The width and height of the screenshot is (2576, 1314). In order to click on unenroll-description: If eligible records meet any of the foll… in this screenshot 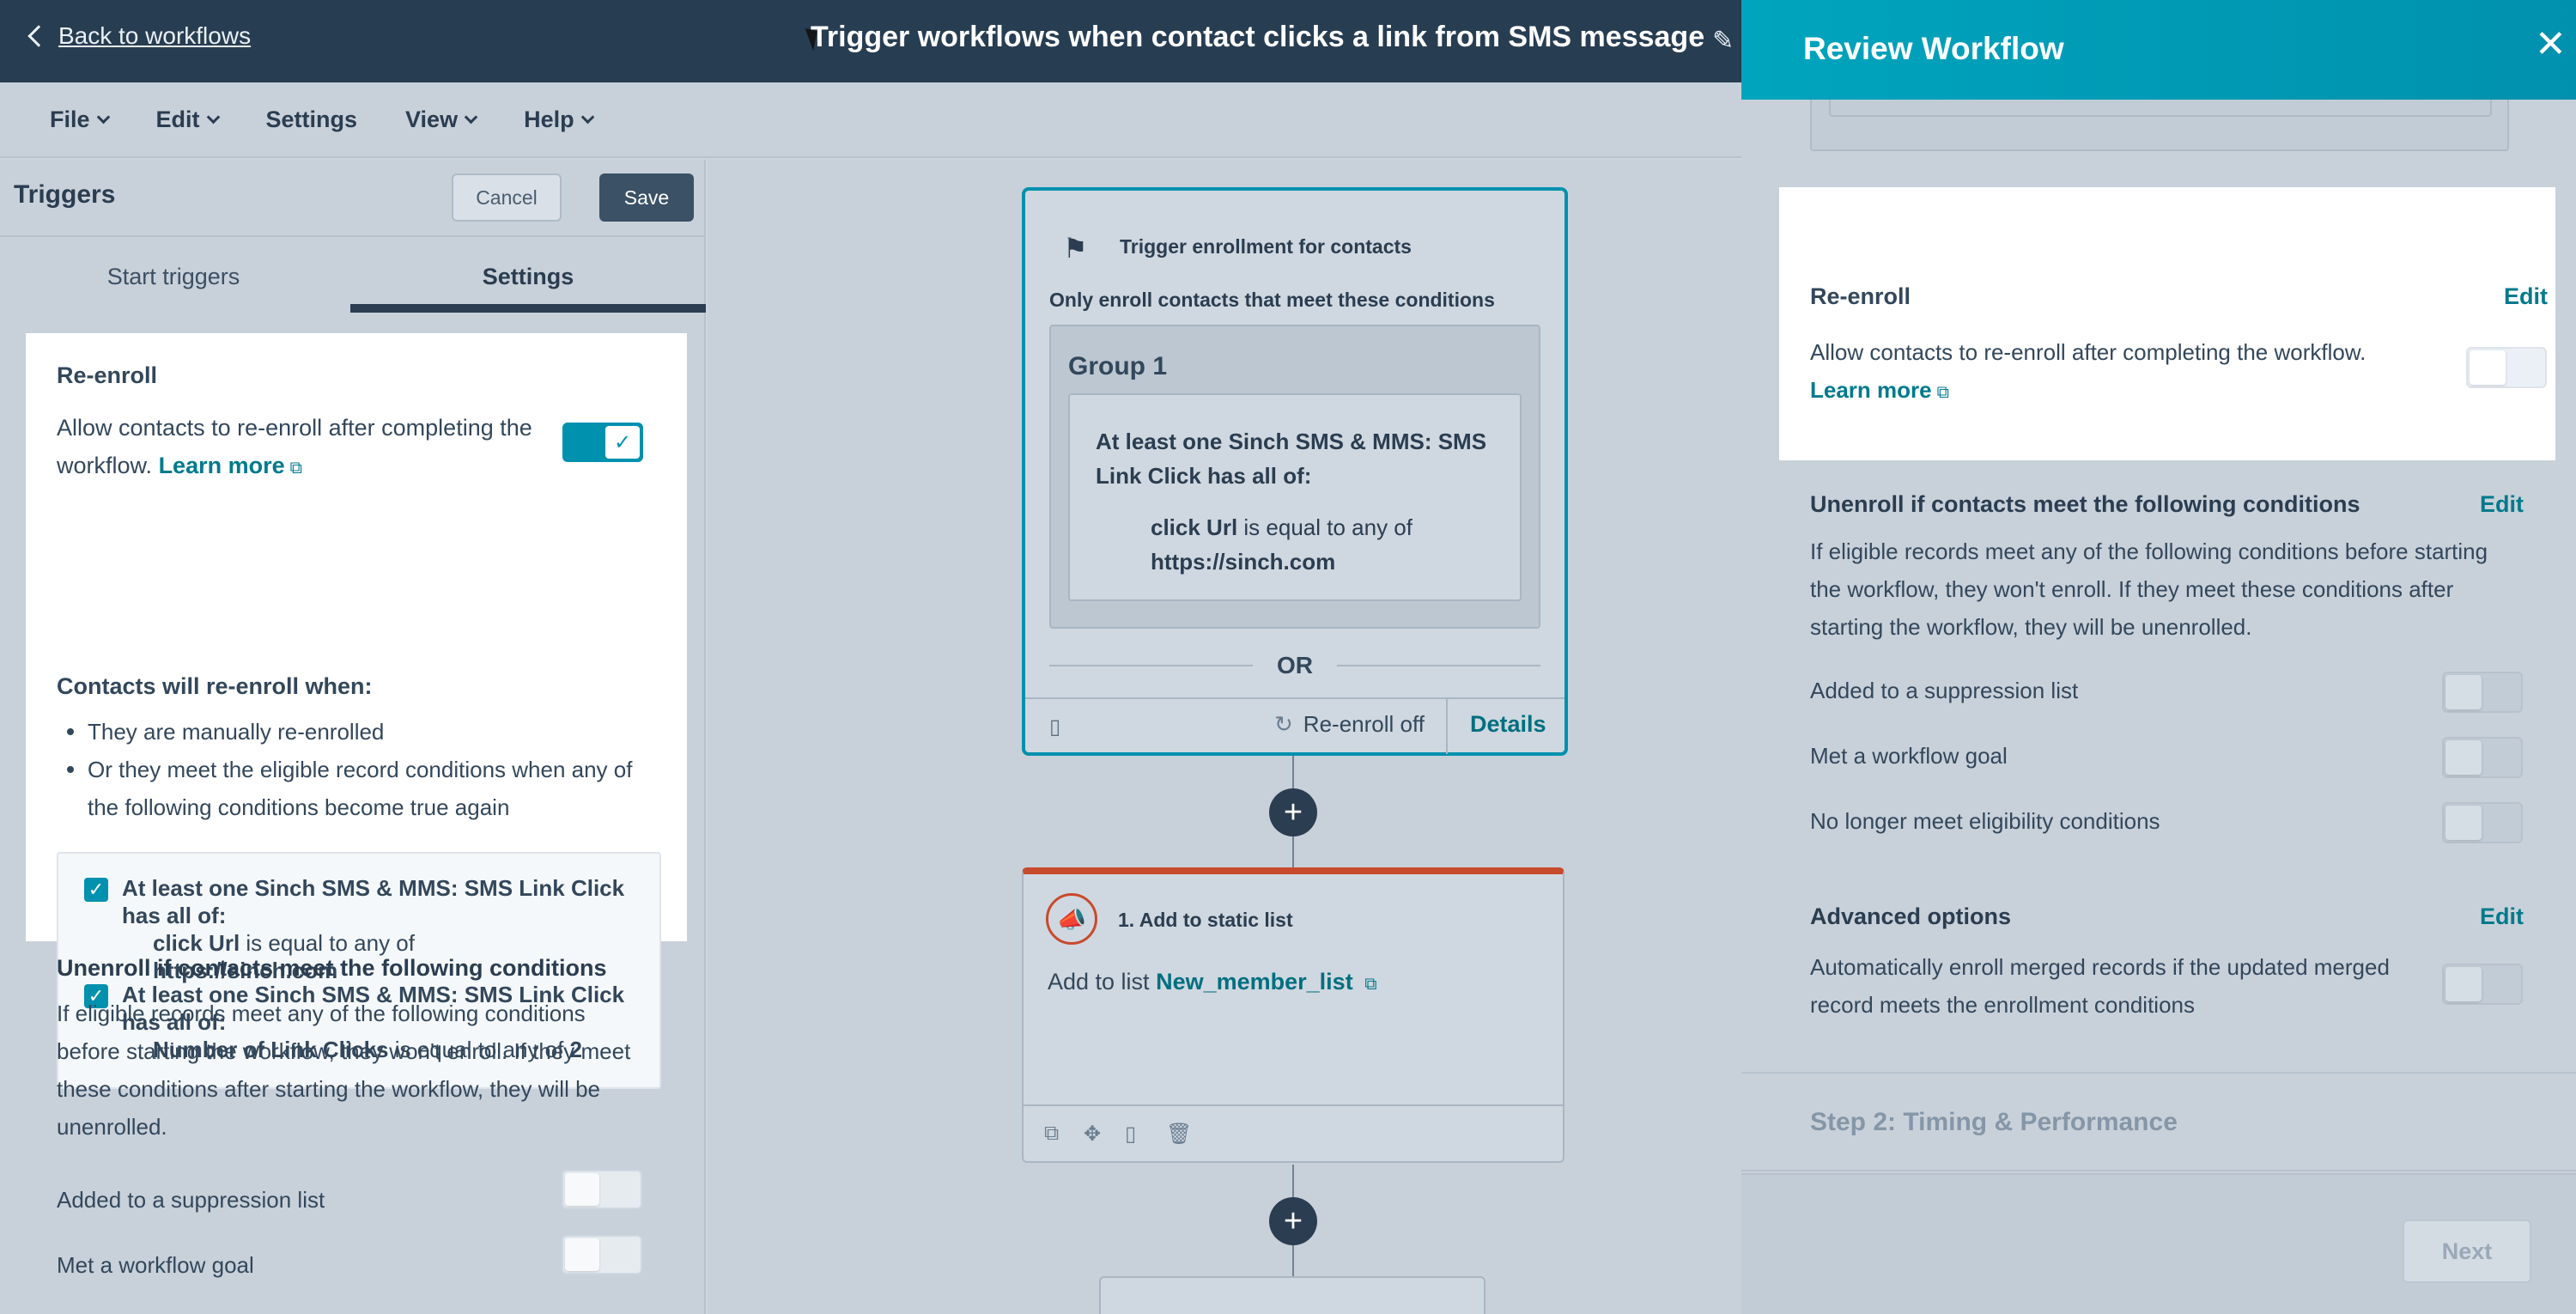, I will do `click(344, 1070)`.